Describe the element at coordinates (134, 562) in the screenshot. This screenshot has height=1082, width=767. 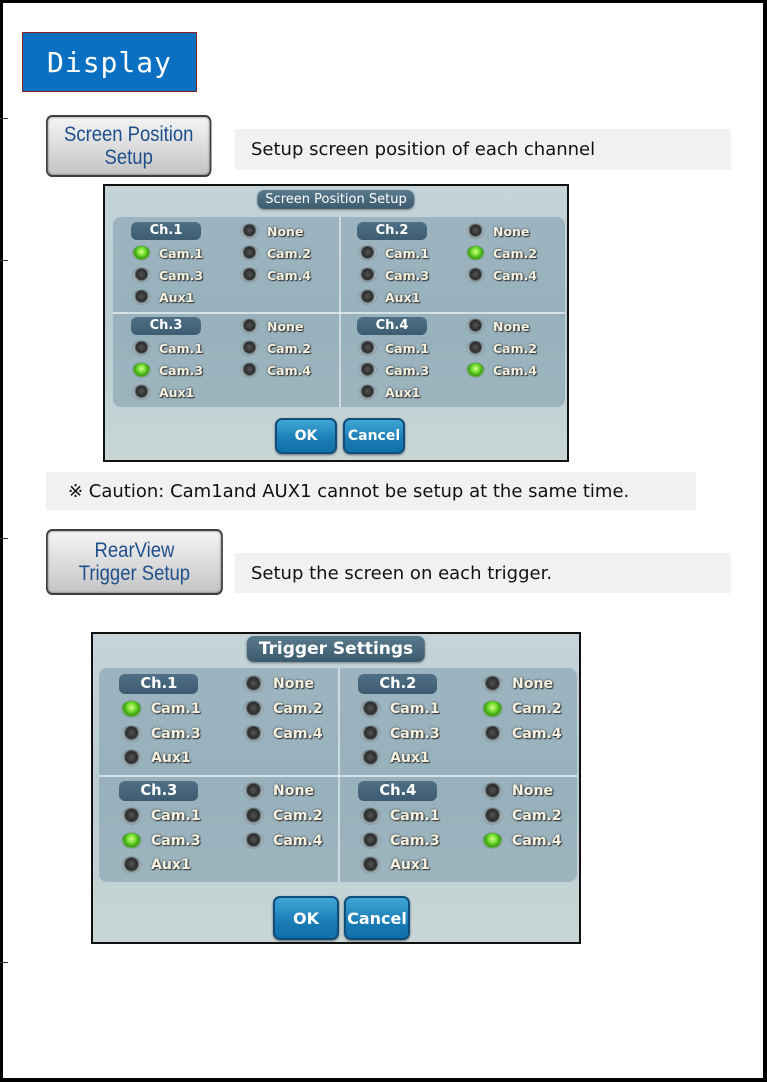
I see `rearview-trigger-setup-button: RearView Trigger Setup` at that location.